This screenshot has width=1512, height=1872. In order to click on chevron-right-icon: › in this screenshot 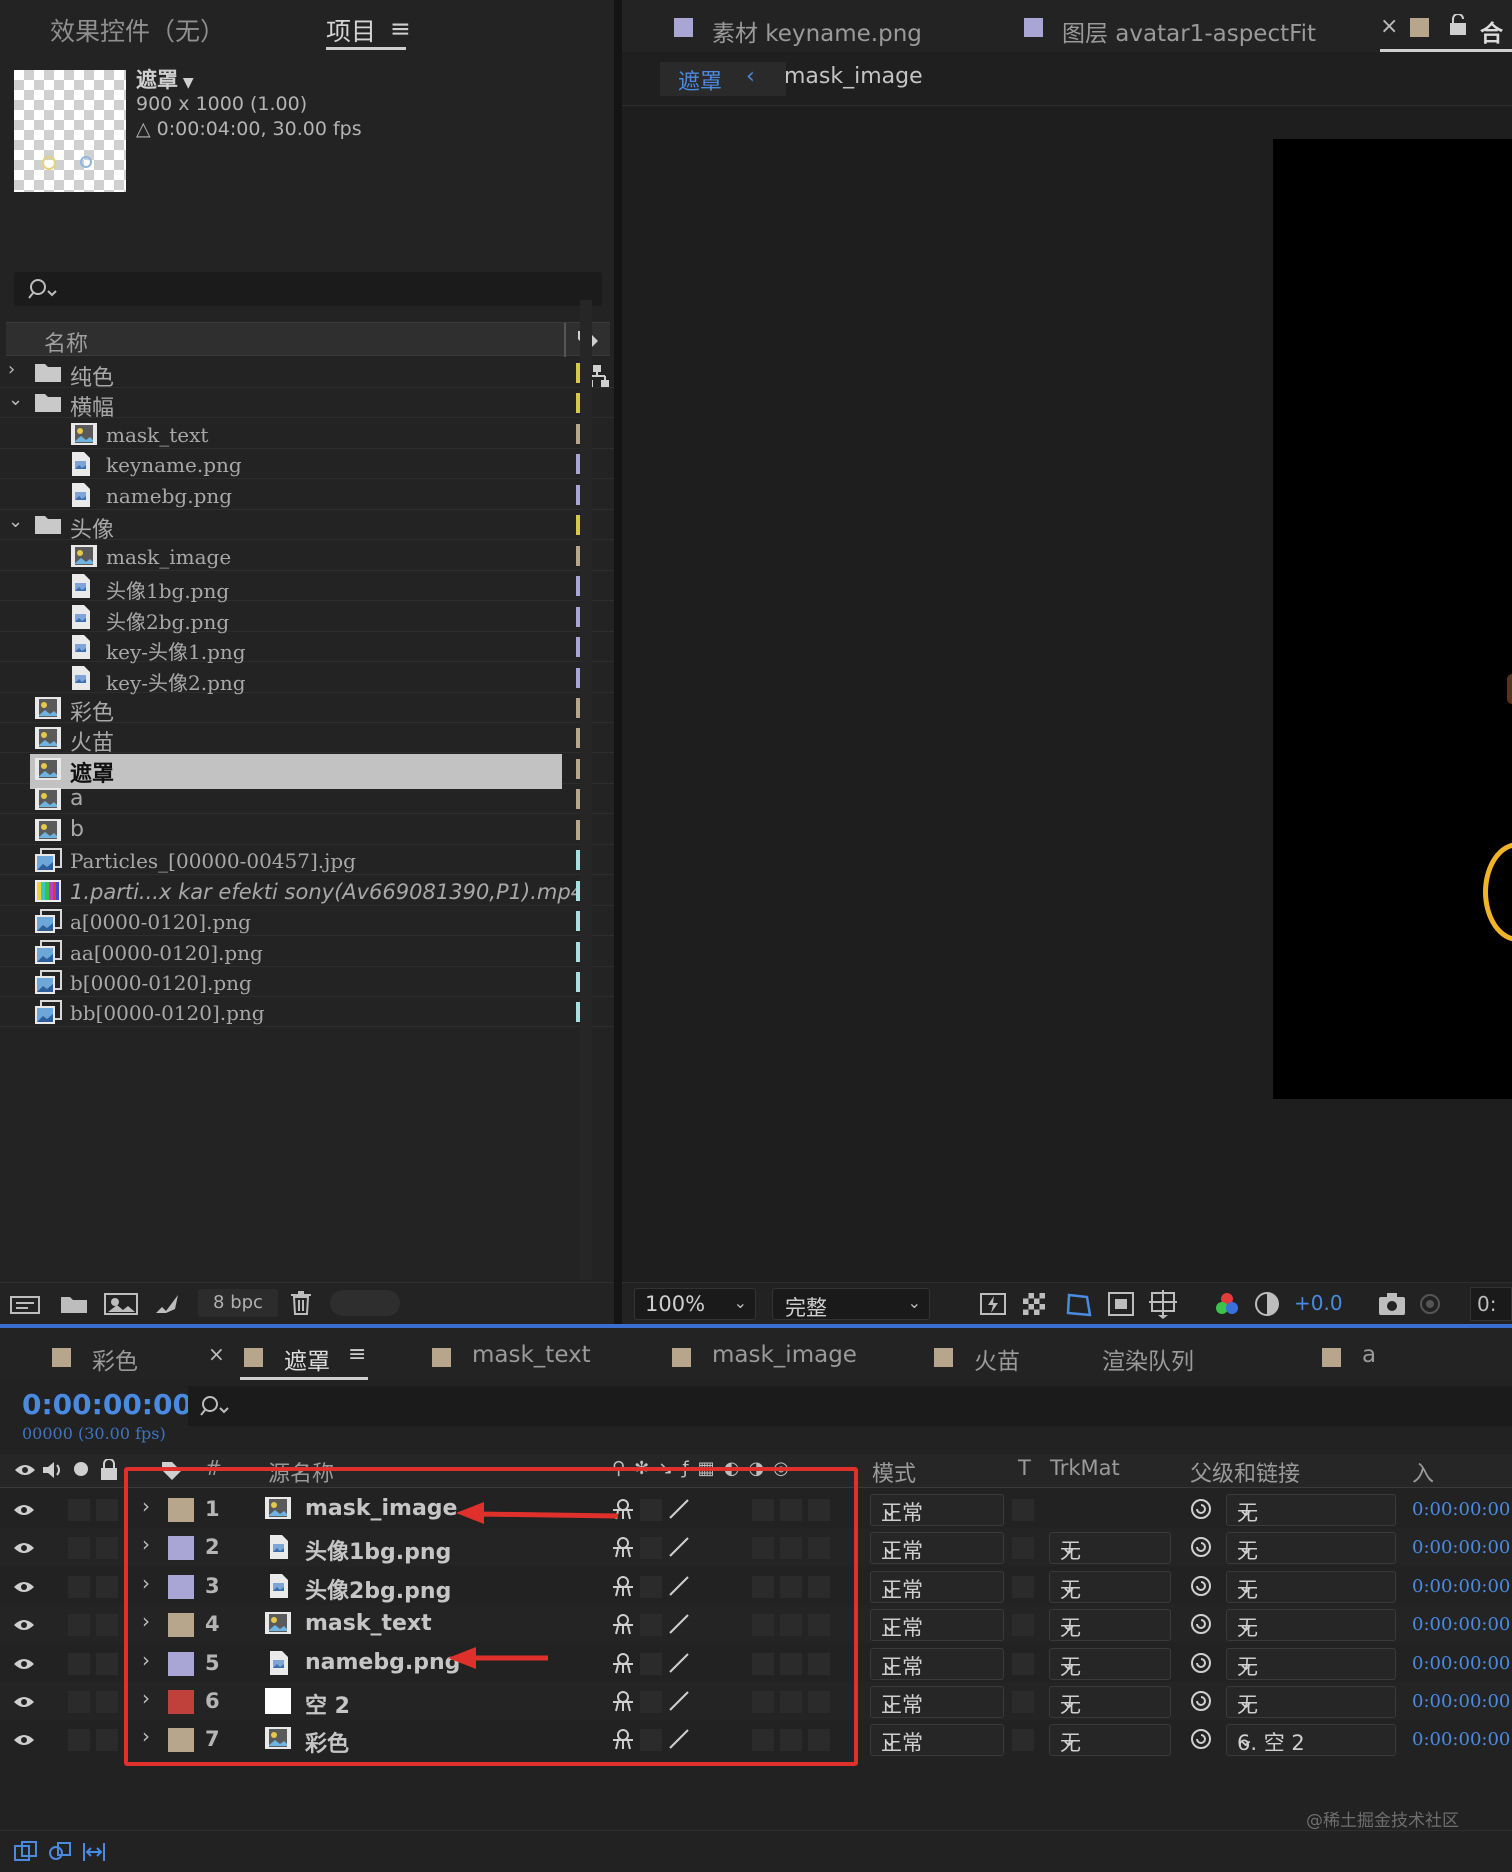, I will do `click(11, 369)`.